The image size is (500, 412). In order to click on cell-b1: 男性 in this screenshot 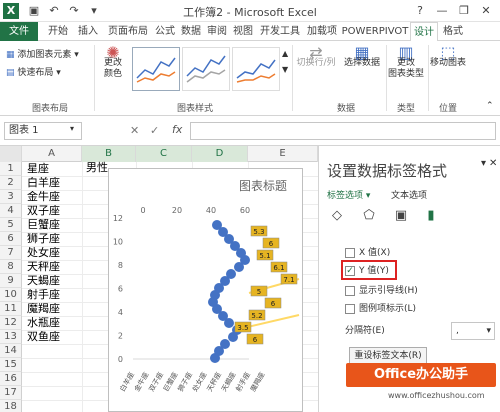, I will do `click(97, 168)`.